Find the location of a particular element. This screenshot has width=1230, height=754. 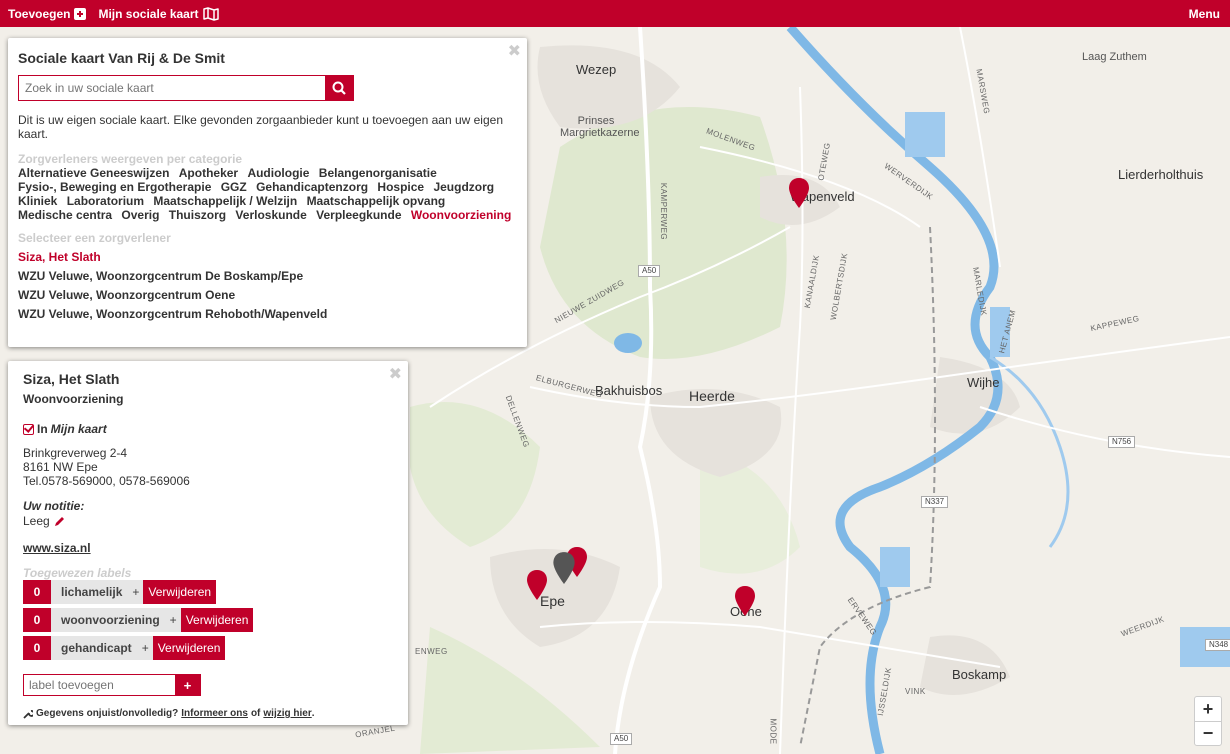

category-link: Hospice is located at coordinates (400, 187).